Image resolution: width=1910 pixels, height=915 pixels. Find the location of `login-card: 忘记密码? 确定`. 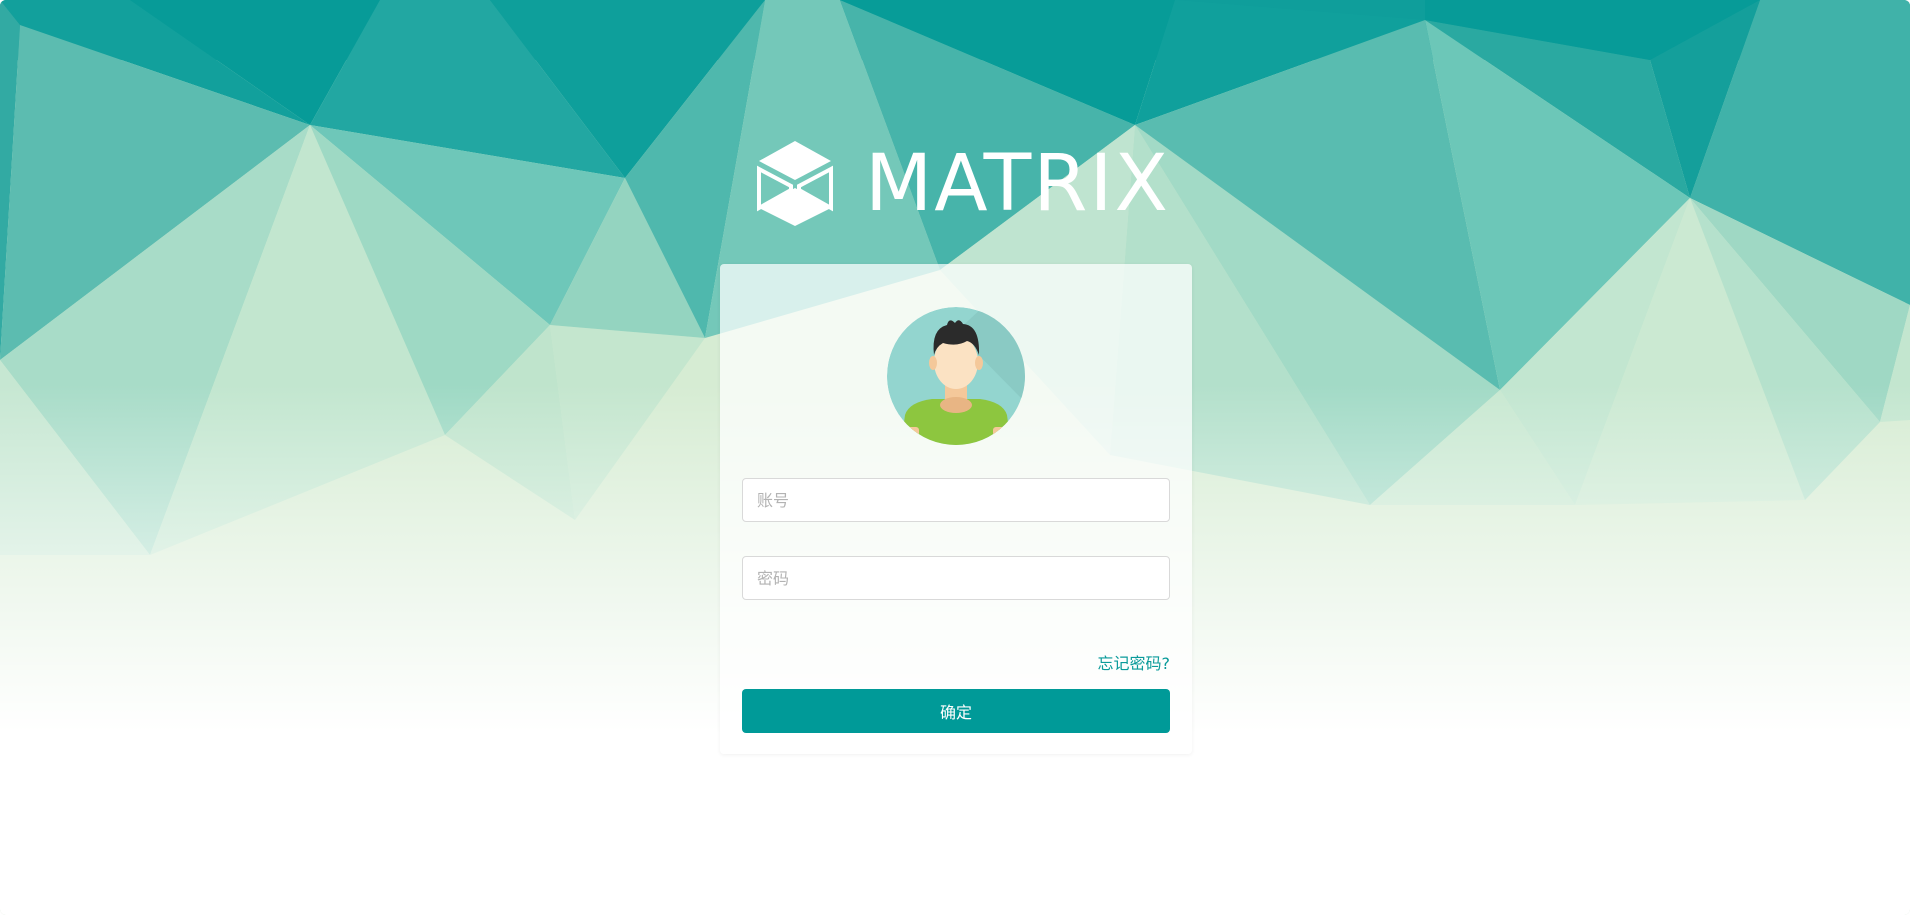

login-card: 忘记密码? 确定 is located at coordinates (956, 509).